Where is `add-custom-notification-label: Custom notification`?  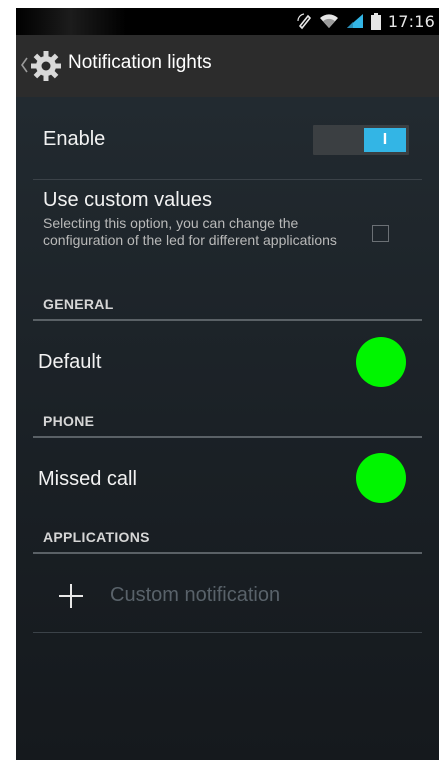
add-custom-notification-label: Custom notification is located at coordinates (195, 595).